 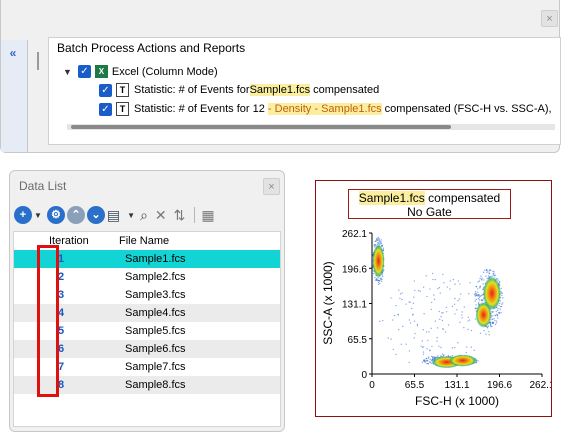 I want to click on x-tick-label: 0, so click(x=372, y=385).